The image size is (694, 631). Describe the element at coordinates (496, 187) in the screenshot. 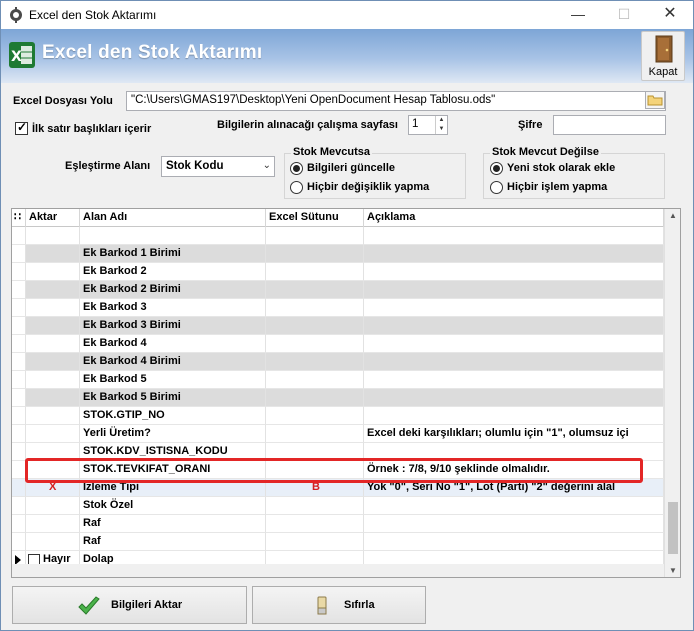

I see `no-action-radio` at that location.